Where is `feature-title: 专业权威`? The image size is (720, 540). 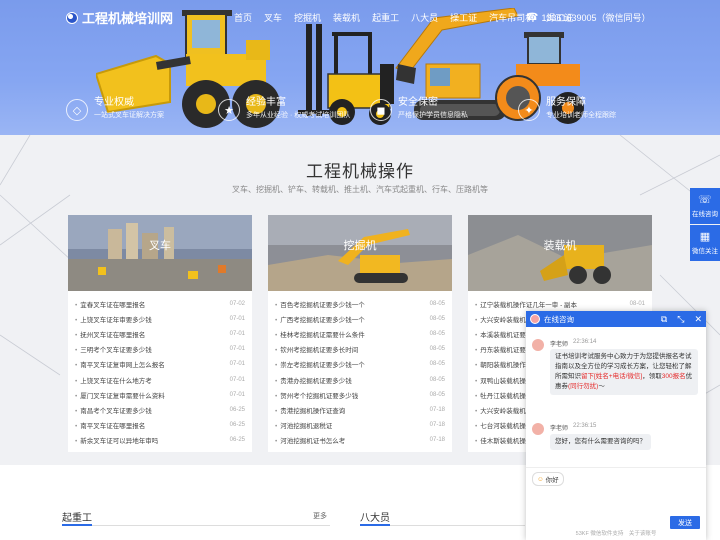 feature-title: 专业权威 is located at coordinates (114, 102).